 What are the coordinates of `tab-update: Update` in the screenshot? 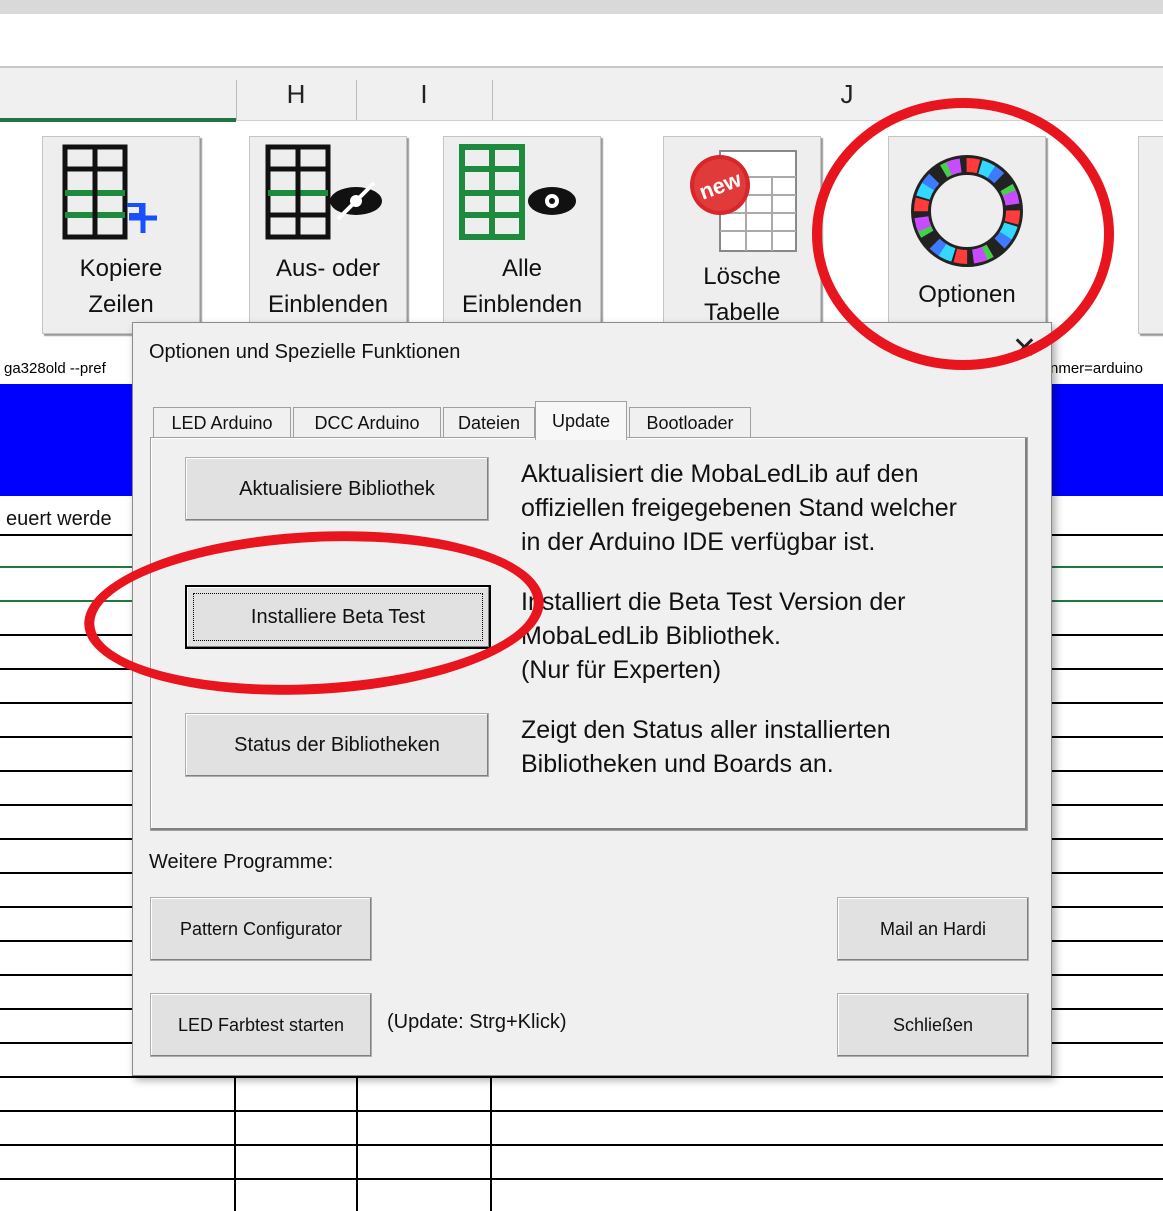 It's located at (581, 420).